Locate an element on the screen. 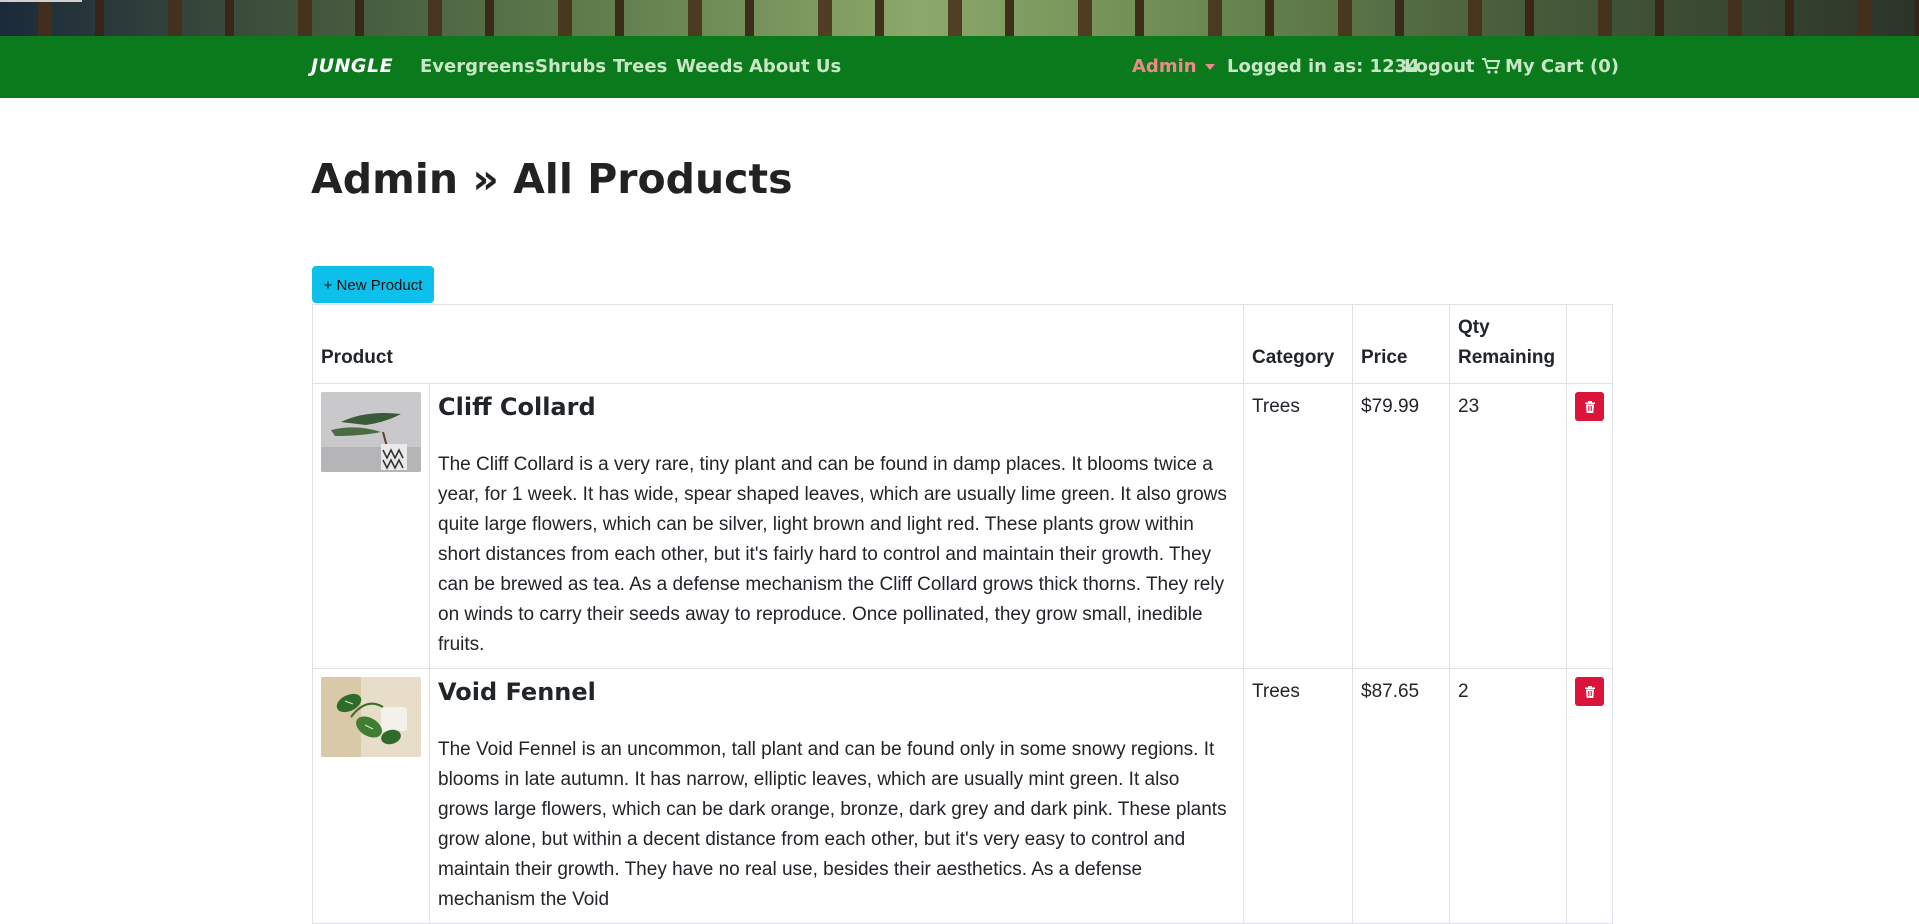 The height and width of the screenshot is (924, 1919). cart-label: My Cart (0) is located at coordinates (1562, 66).